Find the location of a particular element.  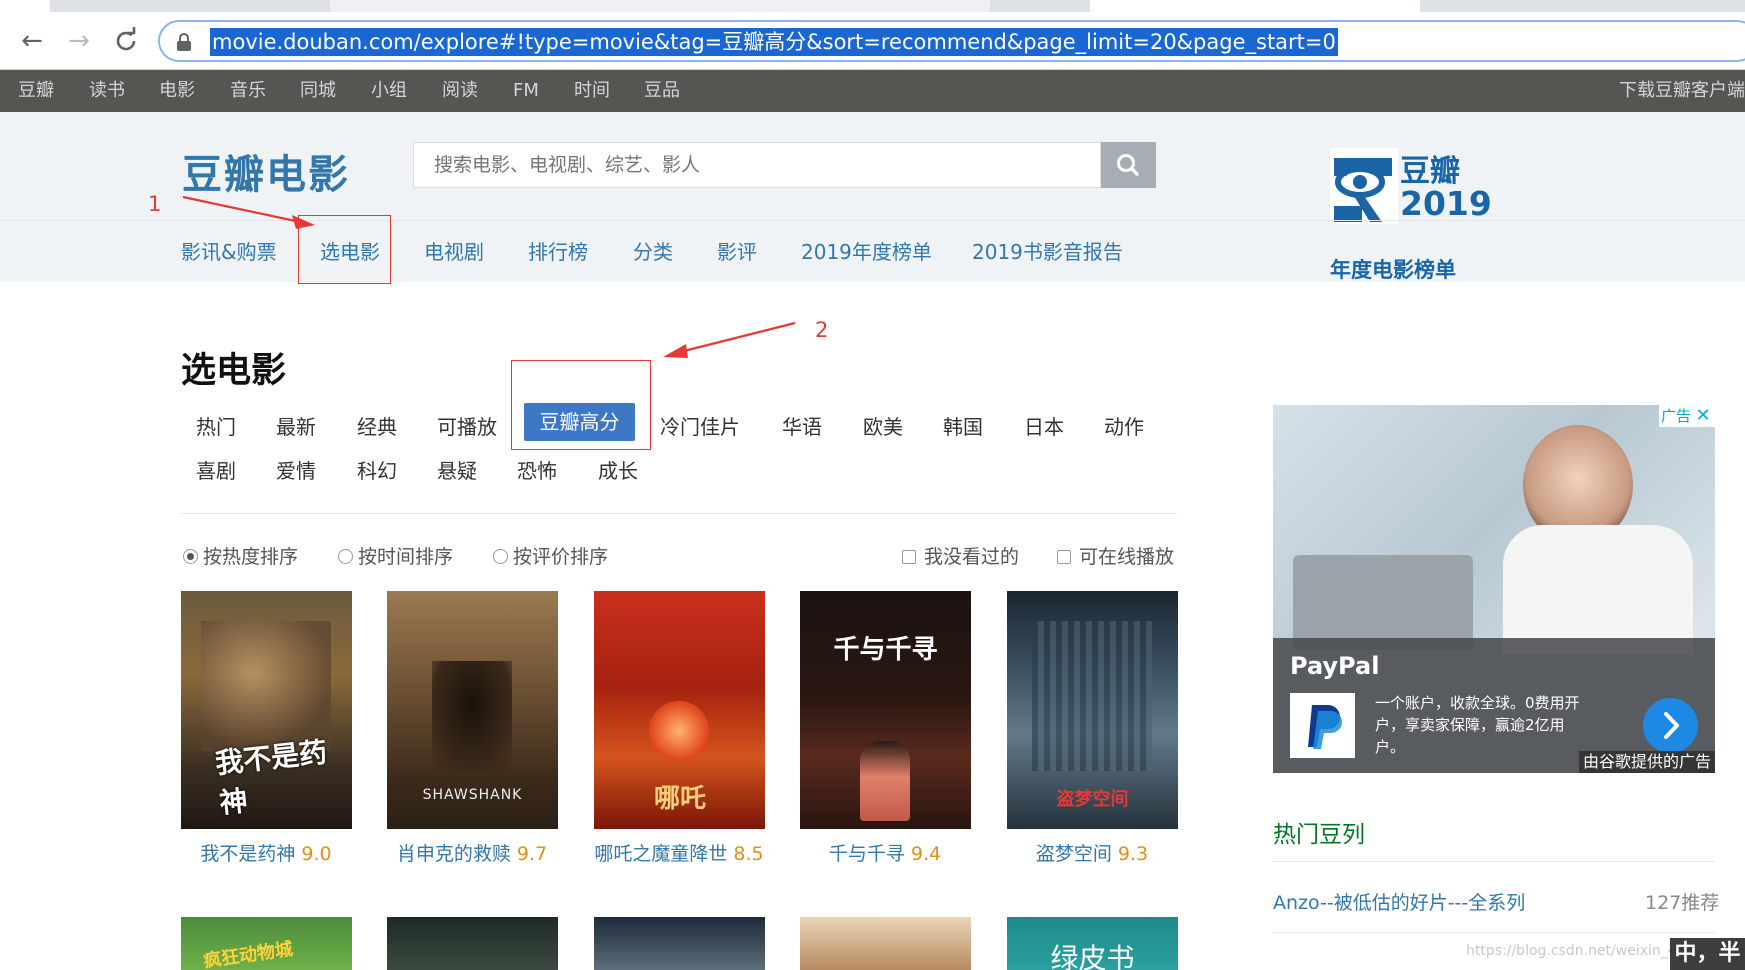

lock-icon is located at coordinates (184, 42).